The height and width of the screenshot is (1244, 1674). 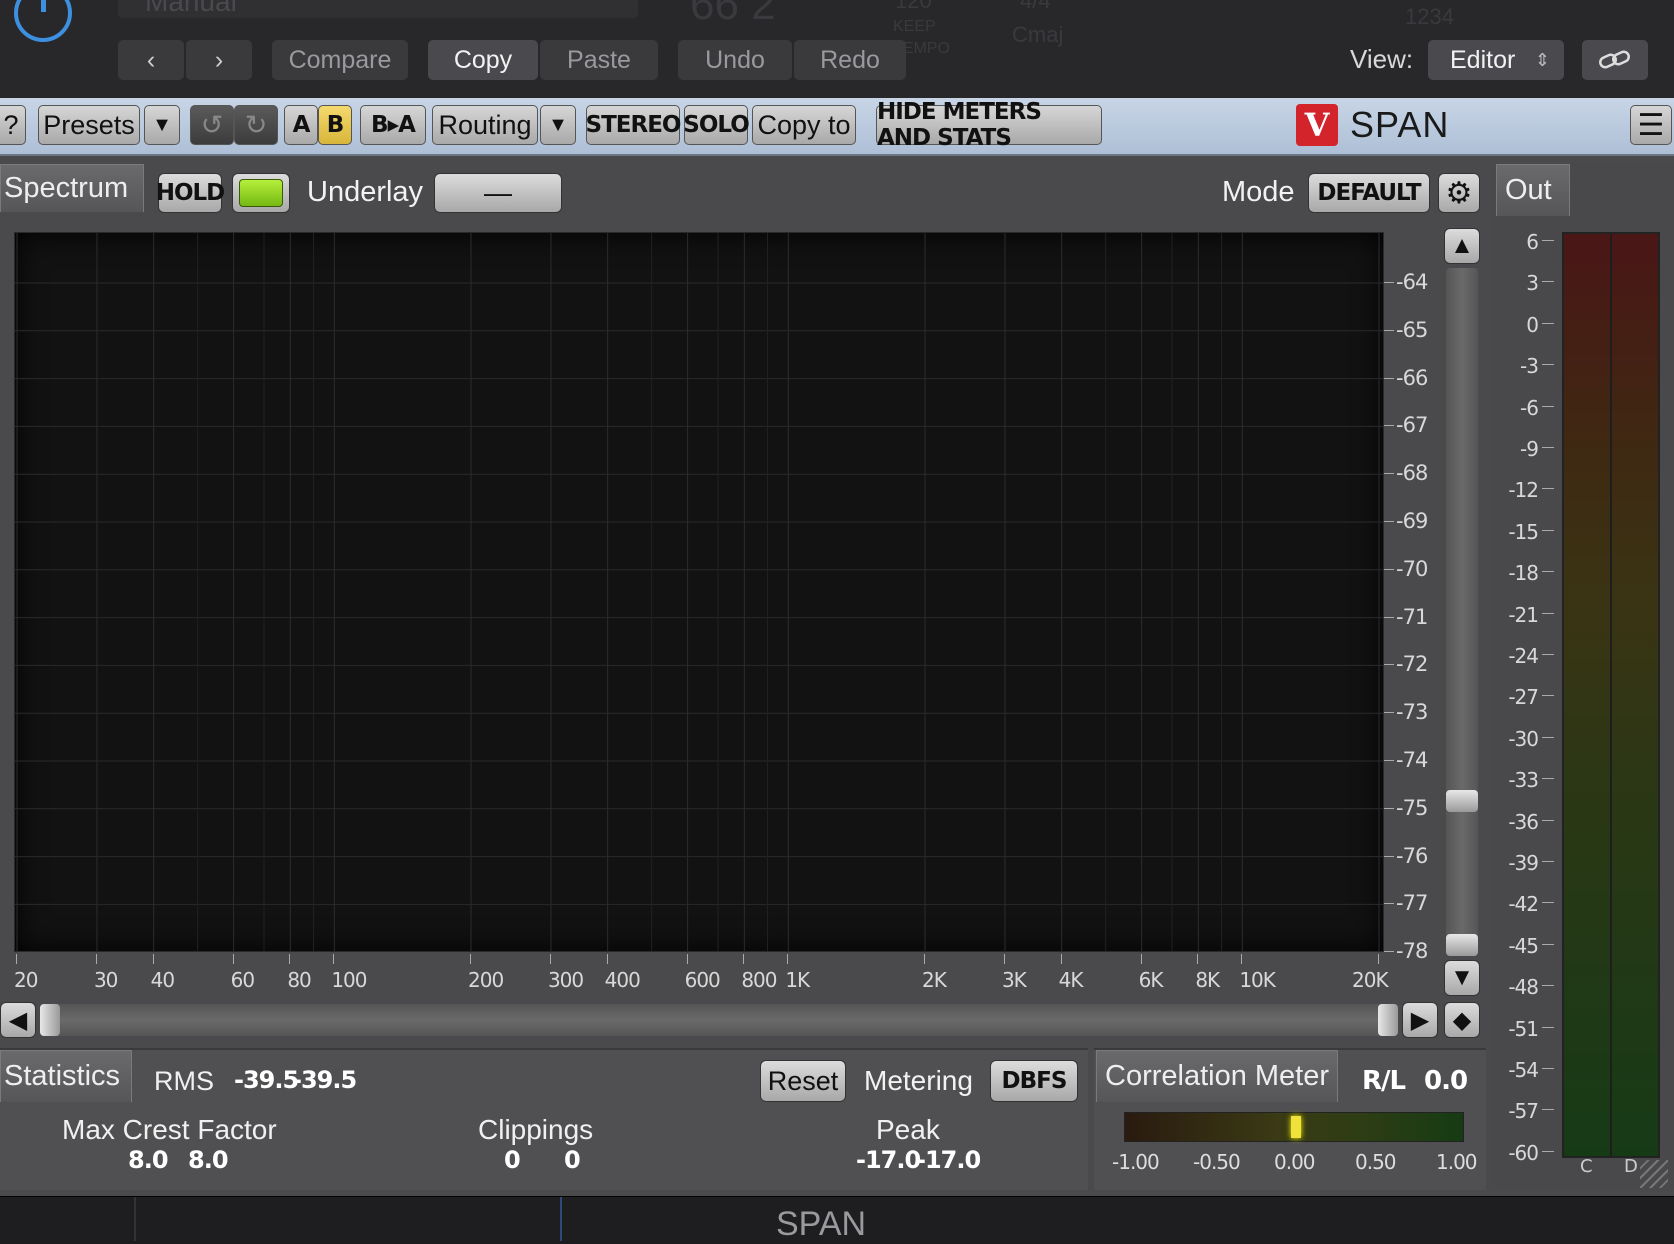 What do you see at coordinates (633, 125) in the screenshot?
I see `stereo-button: STEREO` at bounding box center [633, 125].